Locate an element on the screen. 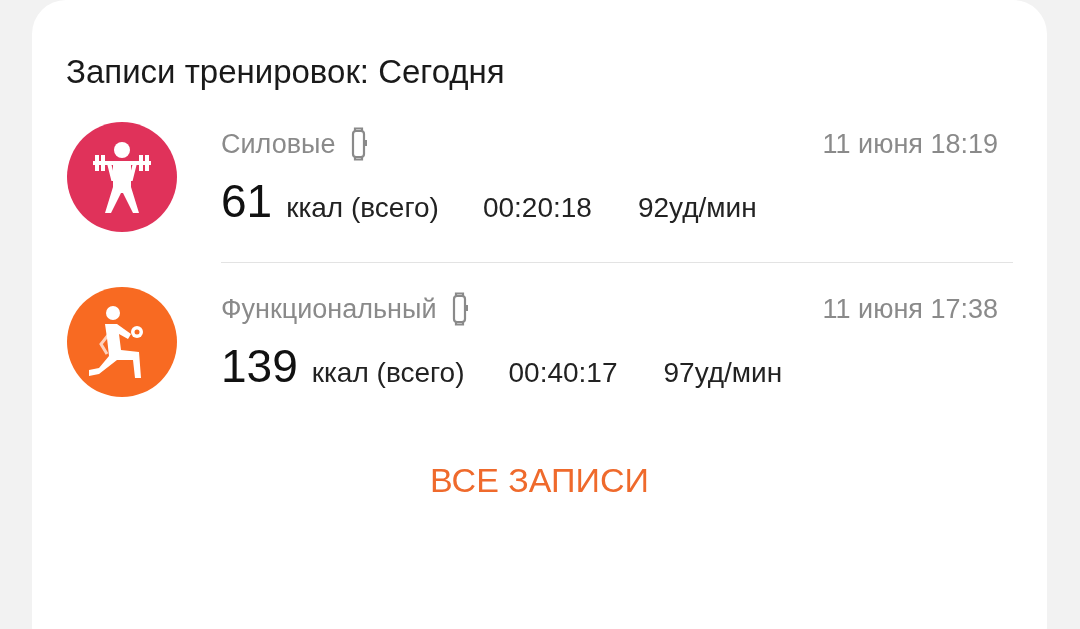 This screenshot has height=629, width=1080. card-title: Записи тренировок: Сегодня is located at coordinates (286, 72).